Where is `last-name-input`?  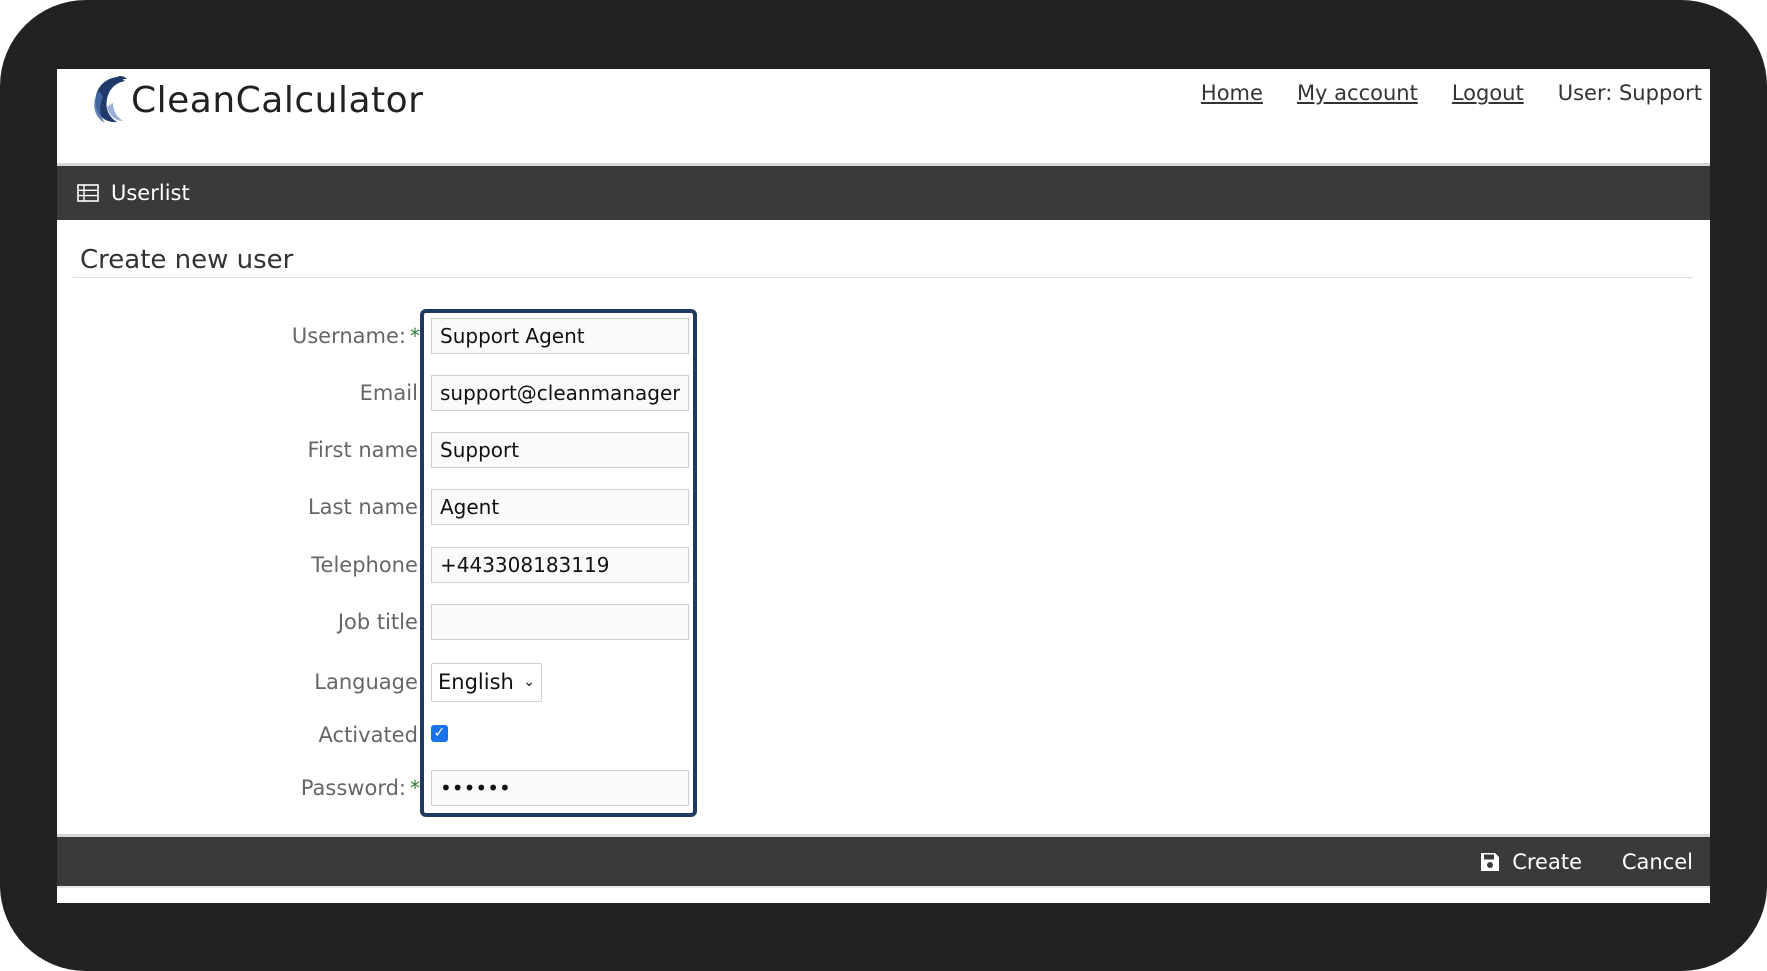
last-name-input is located at coordinates (560, 507).